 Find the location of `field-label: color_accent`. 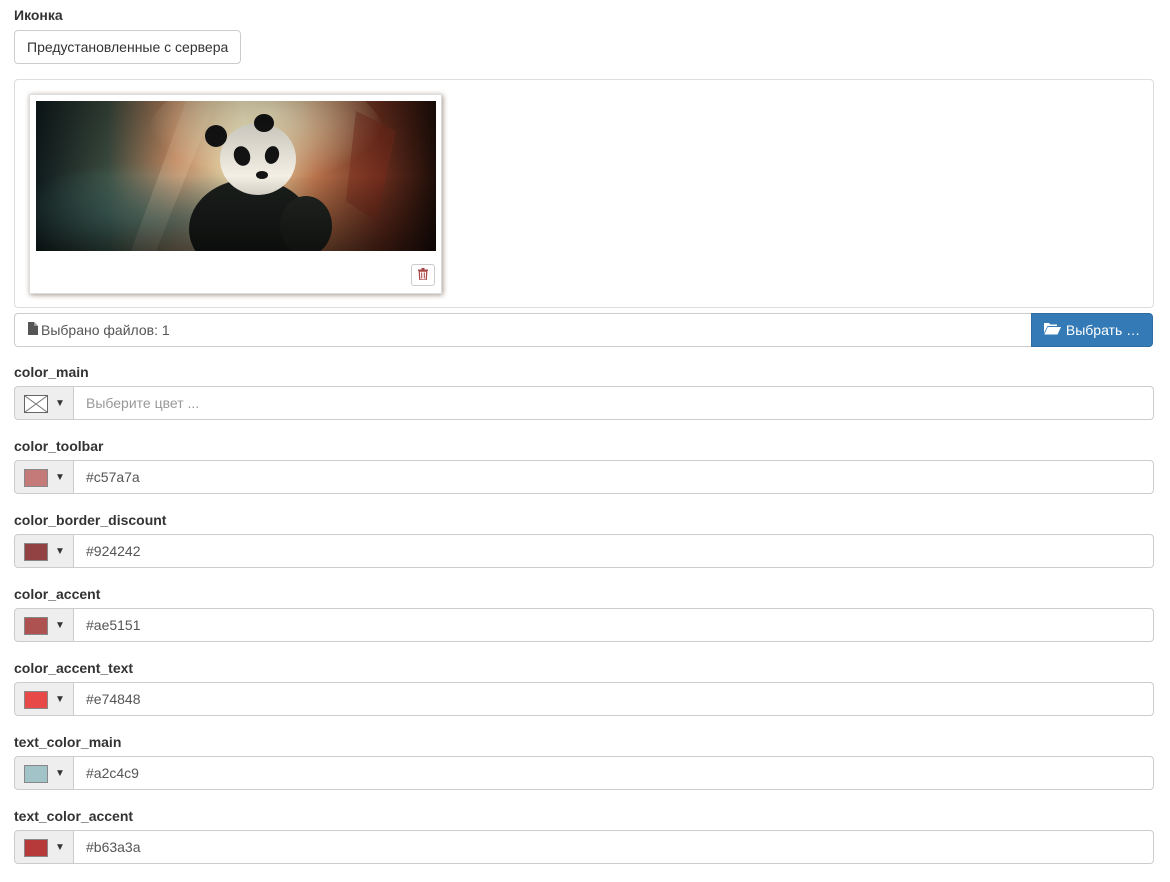

field-label: color_accent is located at coordinates (57, 594).